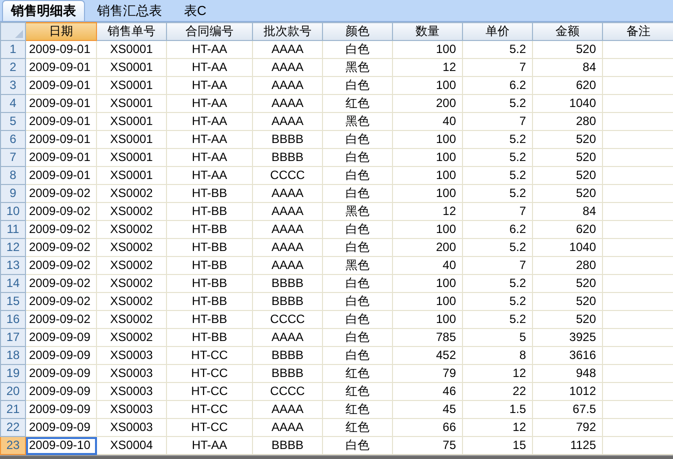 Image resolution: width=673 pixels, height=459 pixels. Describe the element at coordinates (427, 355) in the screenshot. I see `table-cell: 452` at that location.